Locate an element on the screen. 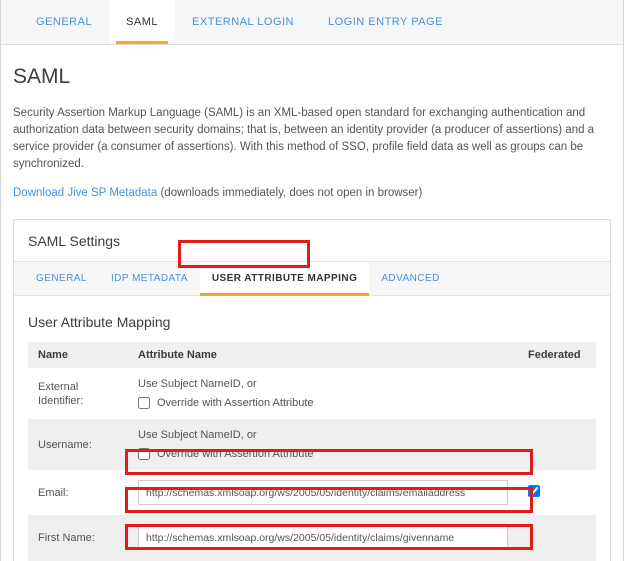 The height and width of the screenshot is (561, 624). table-row: Email: is located at coordinates (312, 492).